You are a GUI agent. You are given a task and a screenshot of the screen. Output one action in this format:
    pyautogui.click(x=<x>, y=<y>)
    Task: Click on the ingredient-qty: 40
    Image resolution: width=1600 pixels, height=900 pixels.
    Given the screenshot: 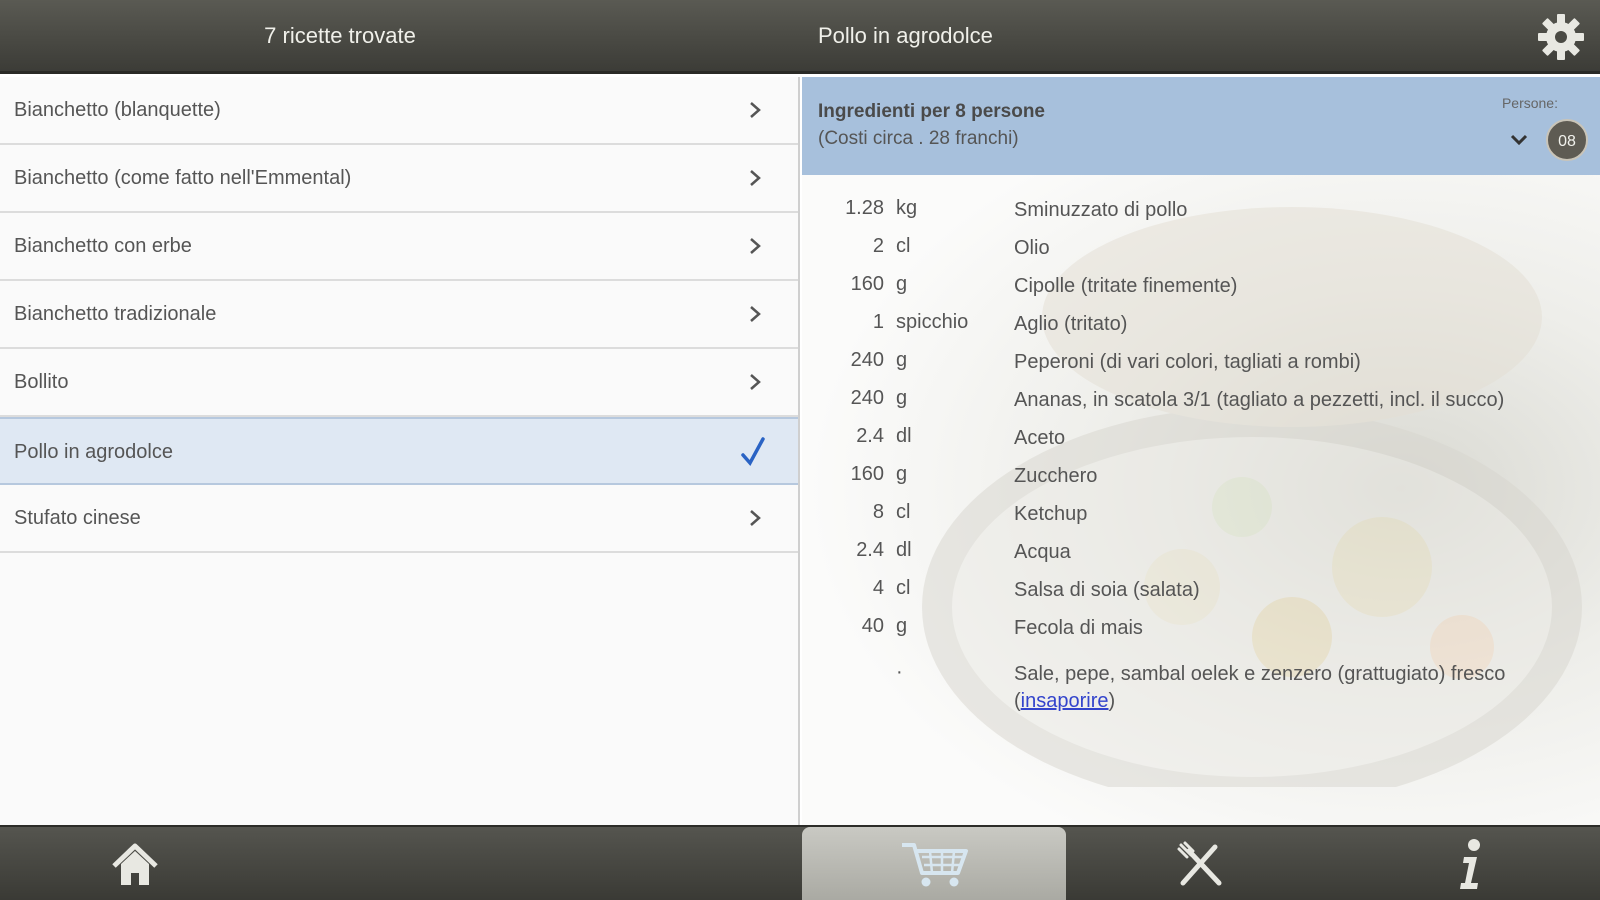 What is the action you would take?
    pyautogui.click(x=872, y=626)
    